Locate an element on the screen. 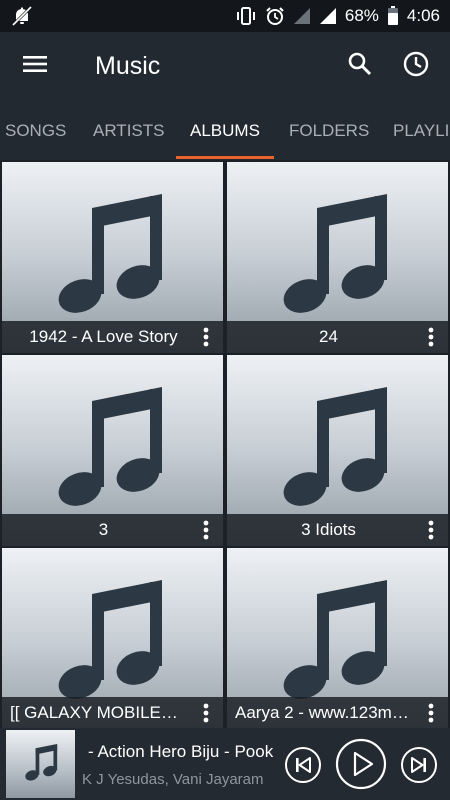  album-title: 3 is located at coordinates (103, 529).